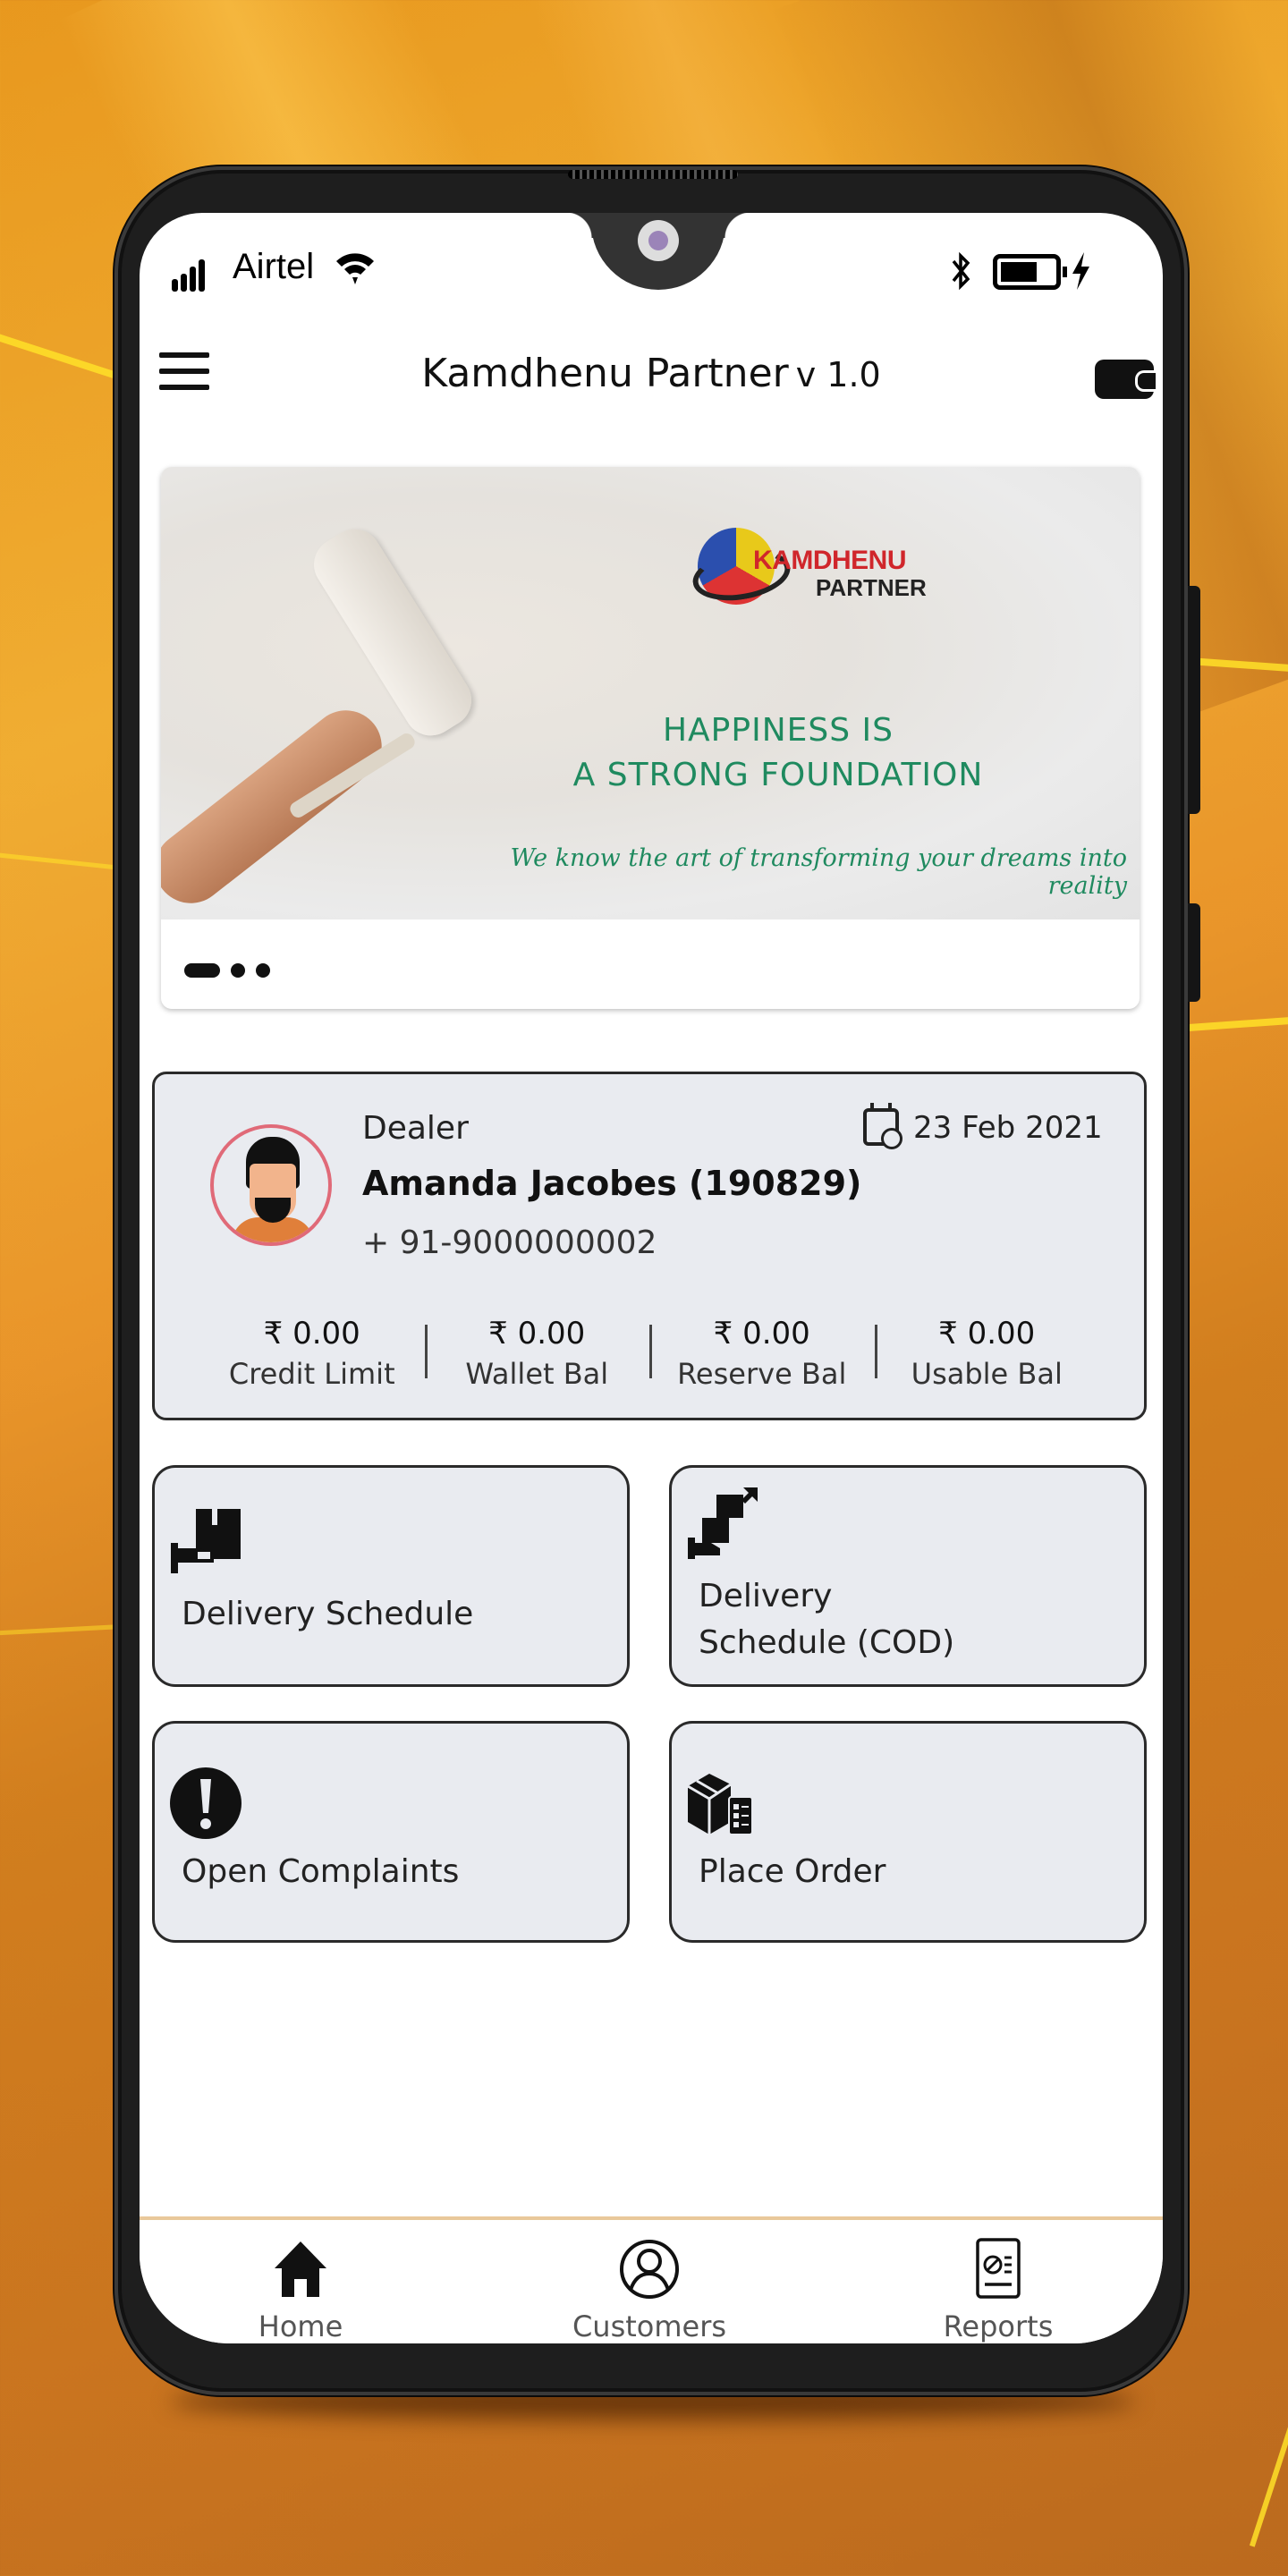 The height and width of the screenshot is (2576, 1288). I want to click on app-version: v 1.0, so click(838, 374).